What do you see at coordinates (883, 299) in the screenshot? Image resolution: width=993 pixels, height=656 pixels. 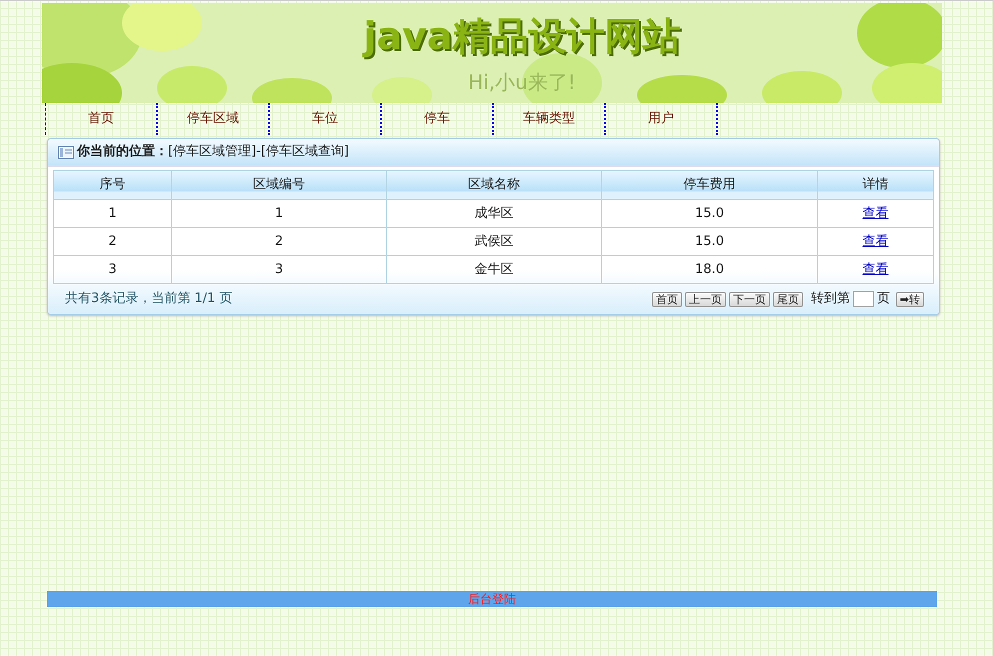 I see `page-unit: 页` at bounding box center [883, 299].